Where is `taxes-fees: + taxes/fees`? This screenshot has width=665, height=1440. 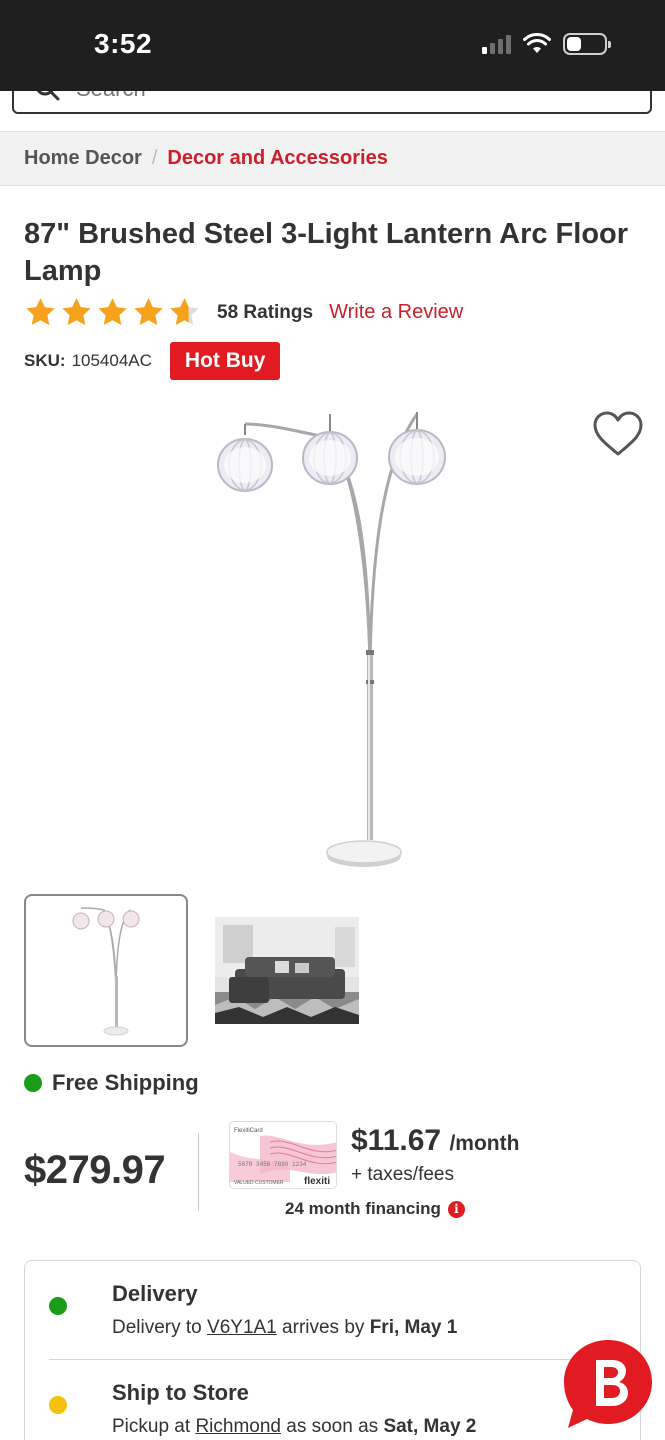
taxes-fees: + taxes/fees is located at coordinates (402, 1174).